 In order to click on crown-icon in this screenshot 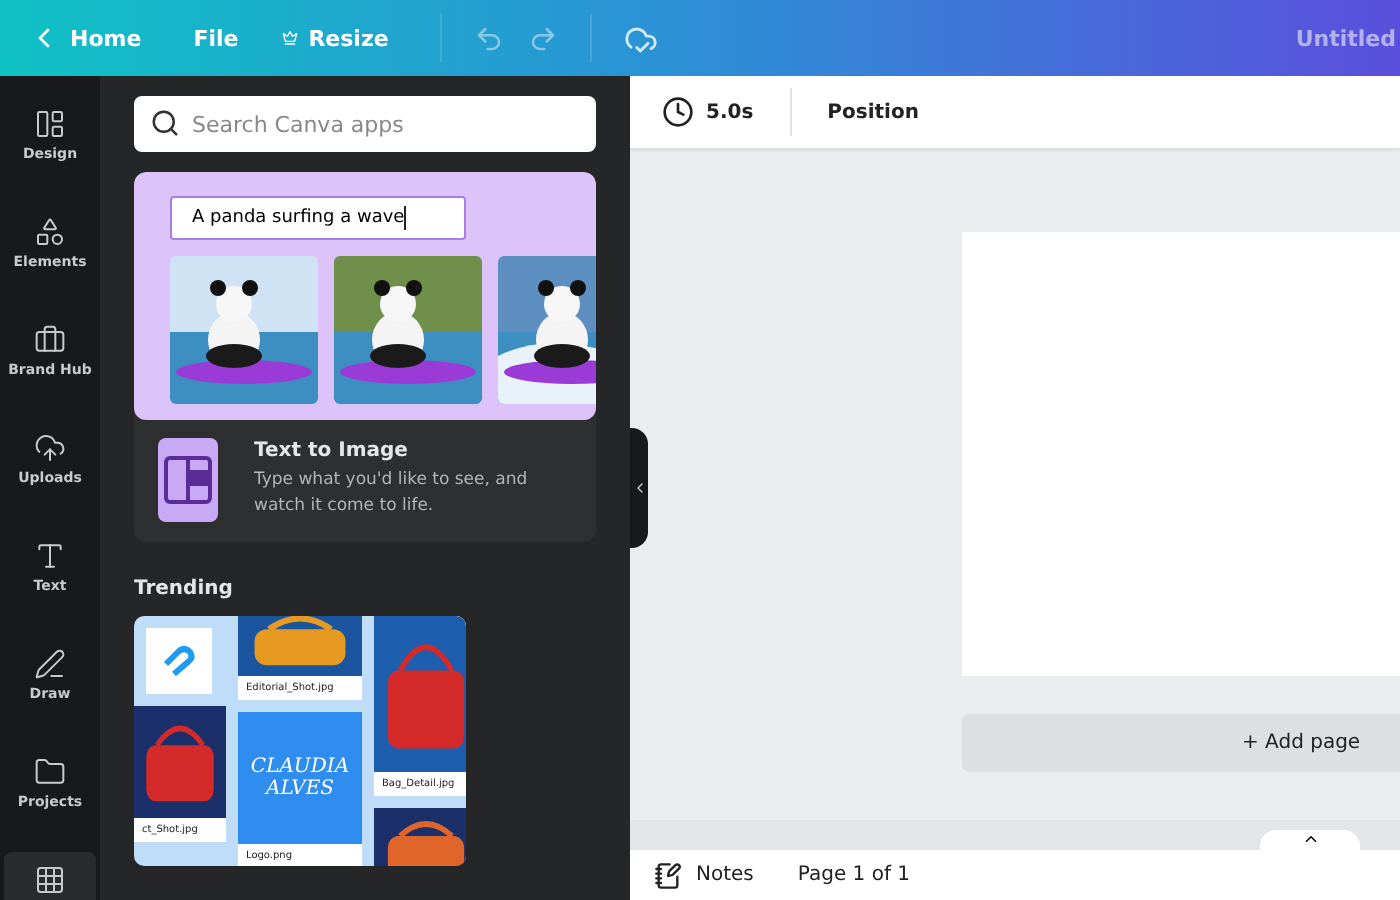, I will do `click(290, 38)`.